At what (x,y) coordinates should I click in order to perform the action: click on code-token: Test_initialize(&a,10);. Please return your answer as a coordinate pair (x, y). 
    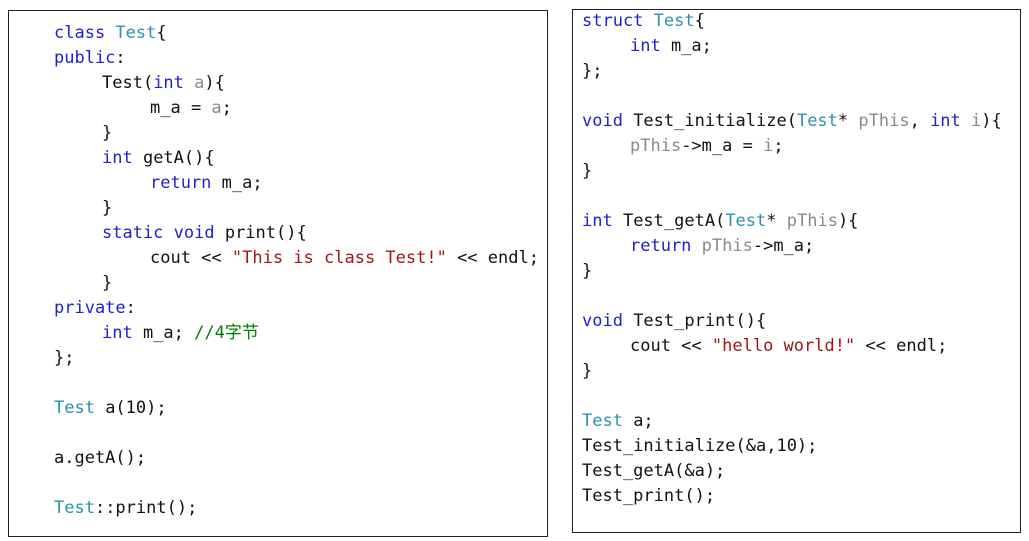
    Looking at the image, I should click on (700, 446).